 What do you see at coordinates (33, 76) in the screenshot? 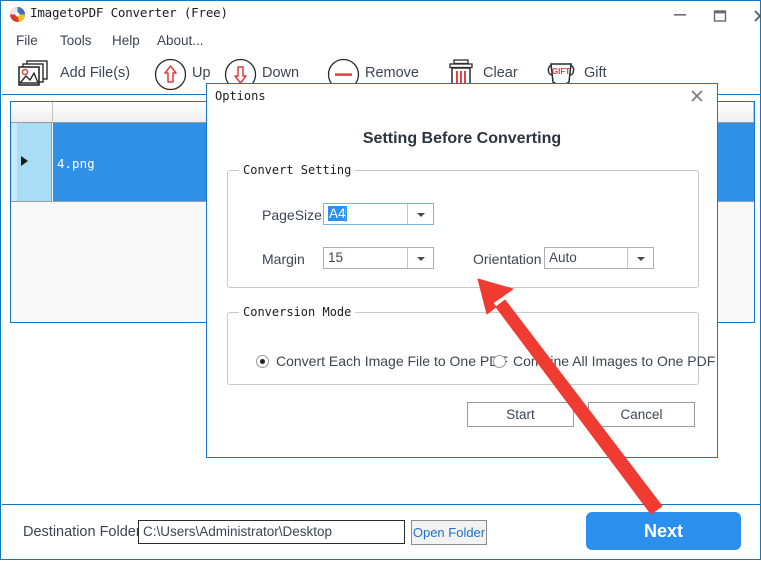
I see `add-image-icon` at bounding box center [33, 76].